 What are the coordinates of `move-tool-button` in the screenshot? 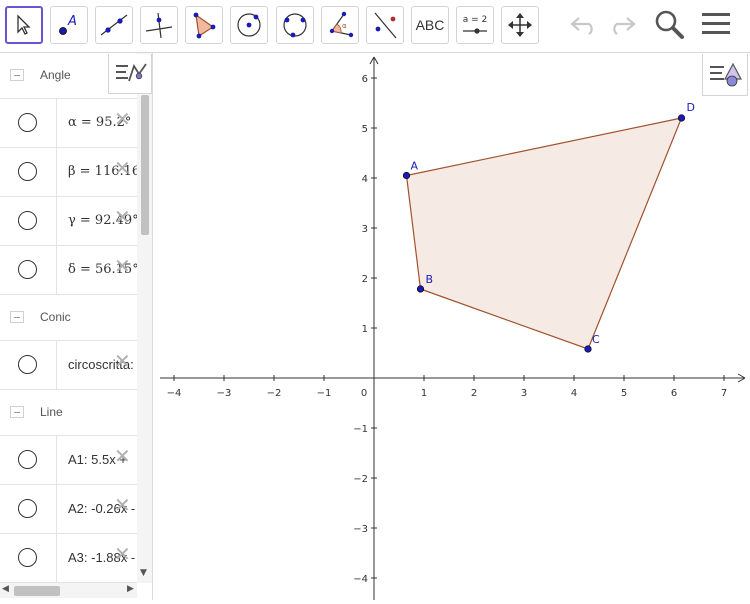 It's located at (24, 25).